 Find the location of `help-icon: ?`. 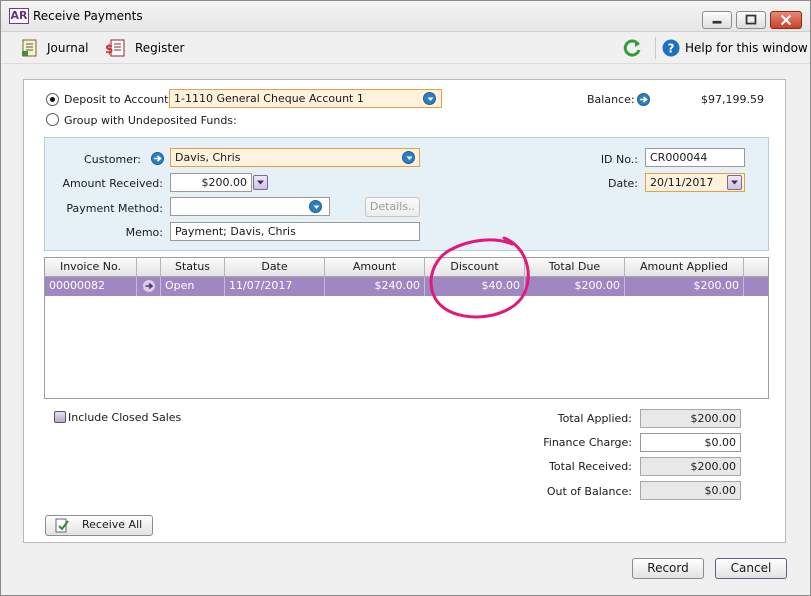

help-icon: ? is located at coordinates (671, 48).